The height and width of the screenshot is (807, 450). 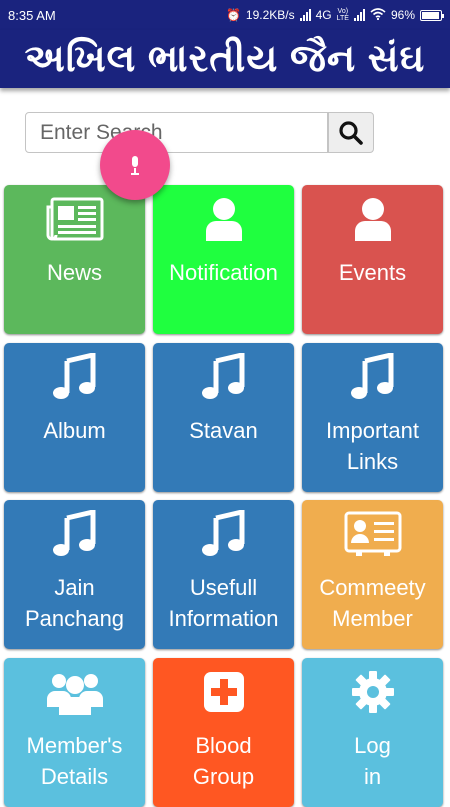 What do you see at coordinates (372, 574) in the screenshot?
I see `tile-commeety-member: Commeety Member` at bounding box center [372, 574].